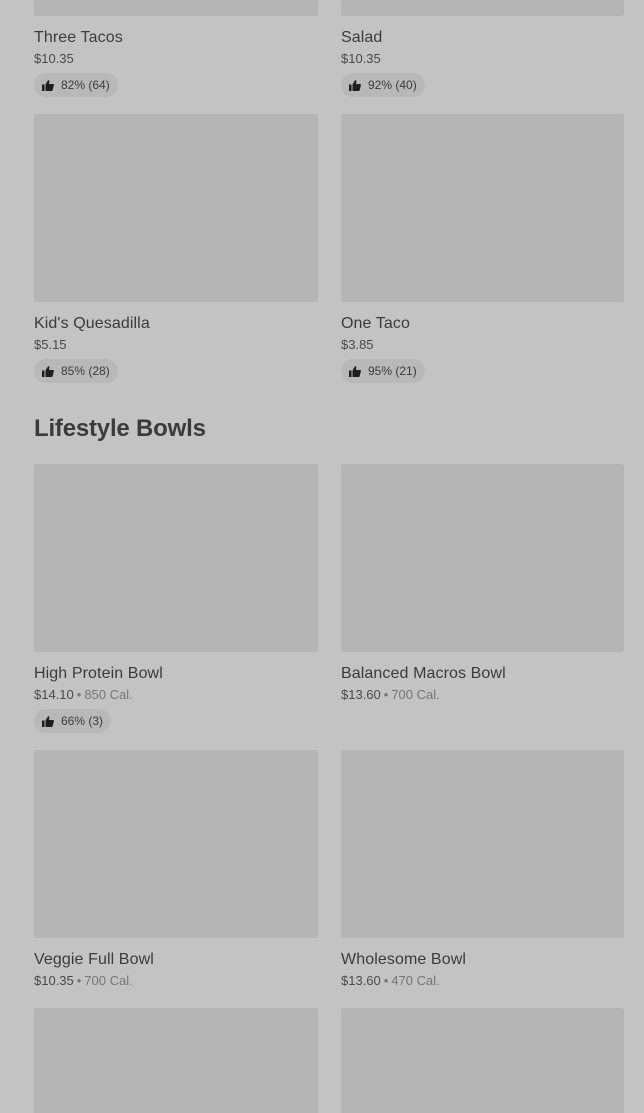 Image resolution: width=644 pixels, height=1113 pixels. Describe the element at coordinates (176, 345) in the screenshot. I see `item-meta: $5.15` at that location.